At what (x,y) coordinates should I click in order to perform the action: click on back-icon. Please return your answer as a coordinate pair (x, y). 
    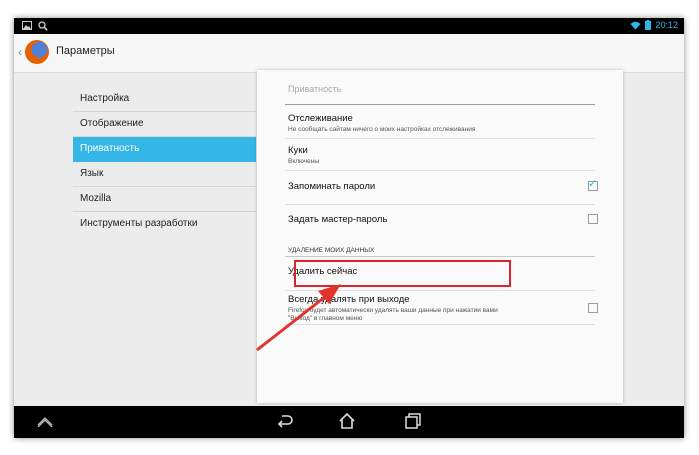
    Looking at the image, I should click on (285, 421).